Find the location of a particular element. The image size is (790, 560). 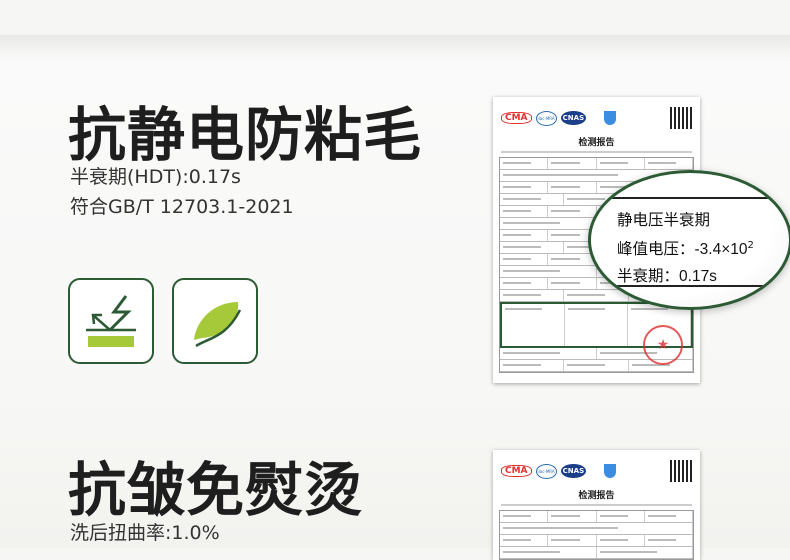

magnifier-callout: 静电压半衰期 峰值电压：-3.4×102 半衰期：0.17s is located at coordinates (689, 240).